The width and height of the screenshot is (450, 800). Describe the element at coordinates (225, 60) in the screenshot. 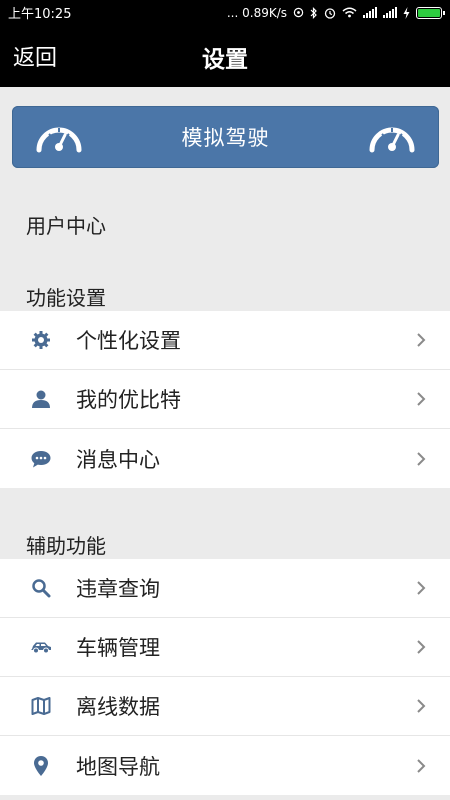

I see `page-title: 设置` at that location.